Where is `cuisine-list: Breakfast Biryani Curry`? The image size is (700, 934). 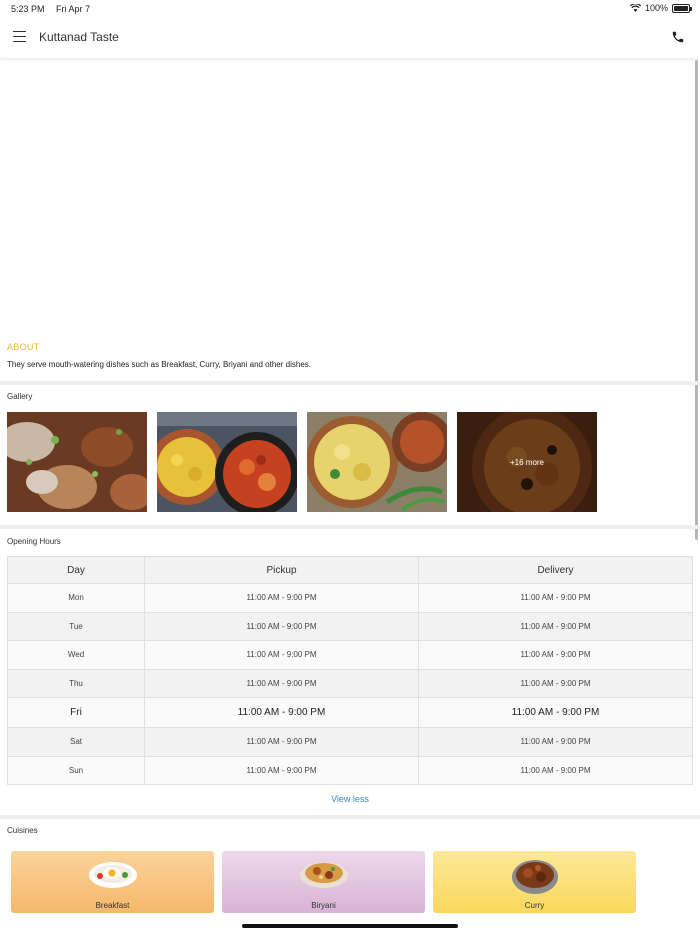 cuisine-list: Breakfast Biryani Curry is located at coordinates (323, 882).